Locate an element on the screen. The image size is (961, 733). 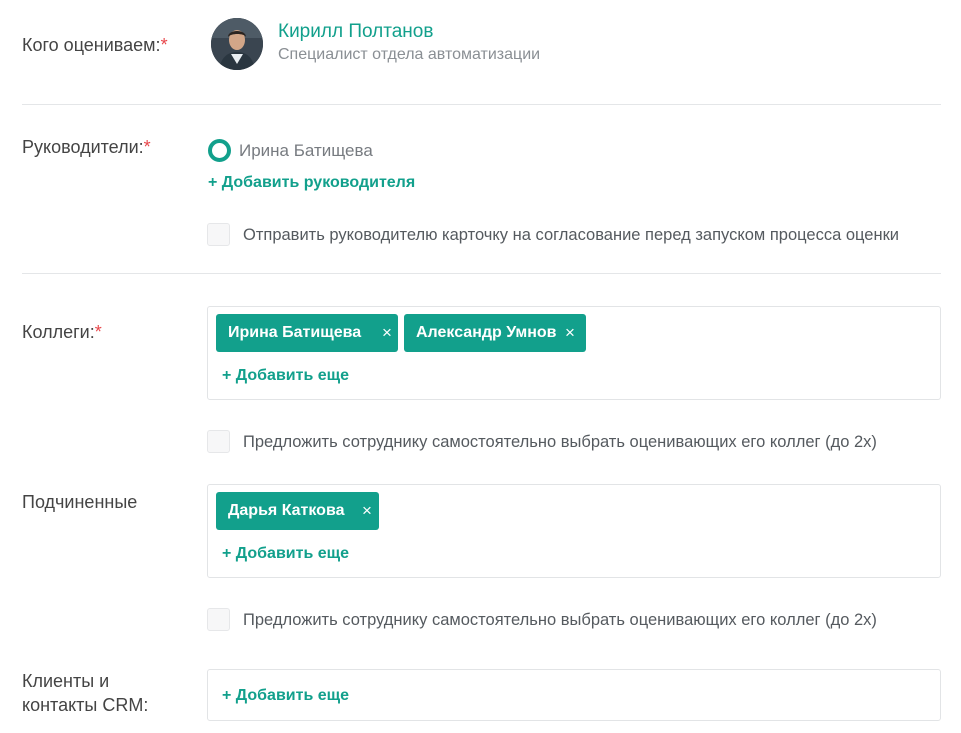
managers-label-text: Руководители: is located at coordinates (83, 147).